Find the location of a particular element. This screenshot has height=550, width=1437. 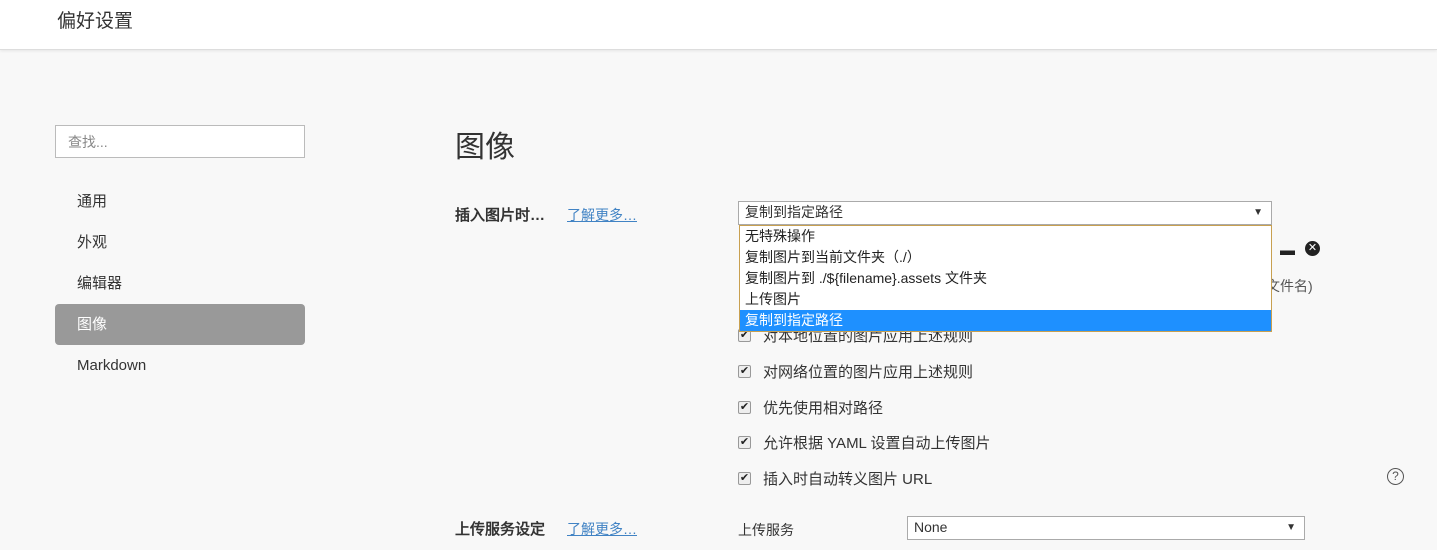

window-title: 偏好设置 is located at coordinates (95, 21).